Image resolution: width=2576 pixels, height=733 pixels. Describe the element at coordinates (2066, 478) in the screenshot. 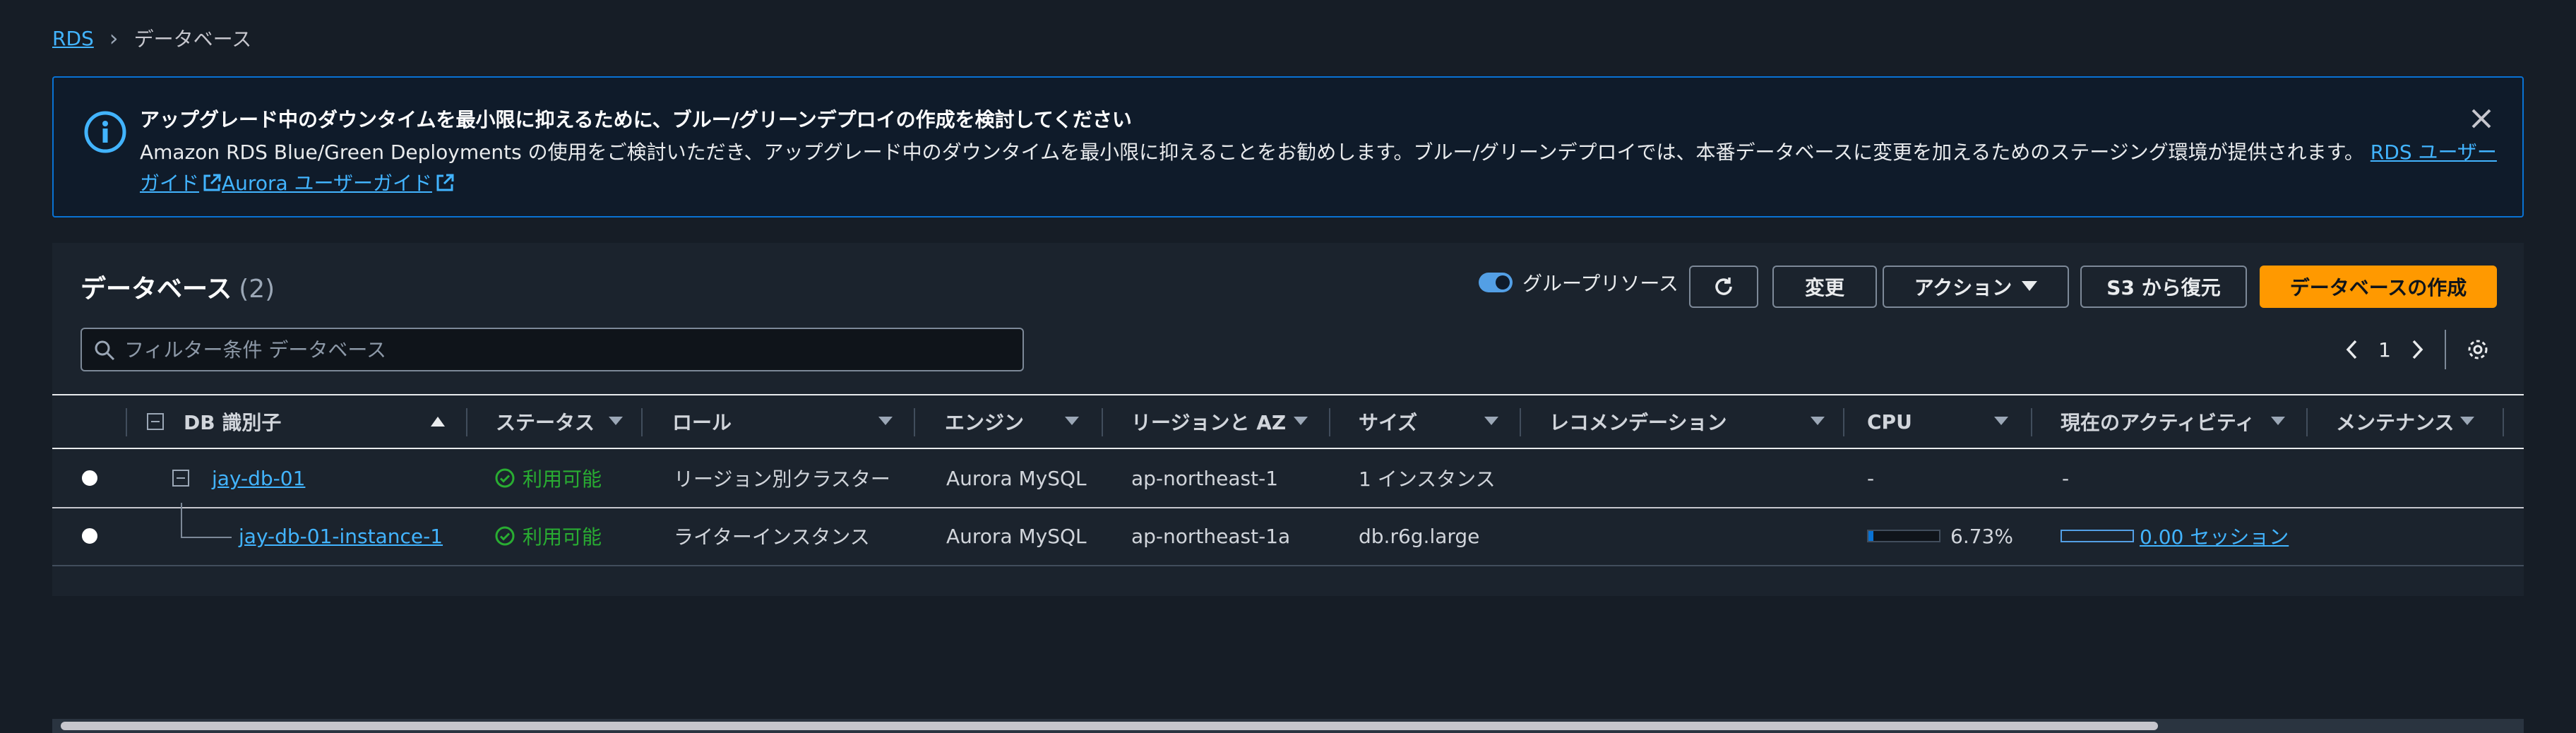

I see `activity-cell: -` at that location.